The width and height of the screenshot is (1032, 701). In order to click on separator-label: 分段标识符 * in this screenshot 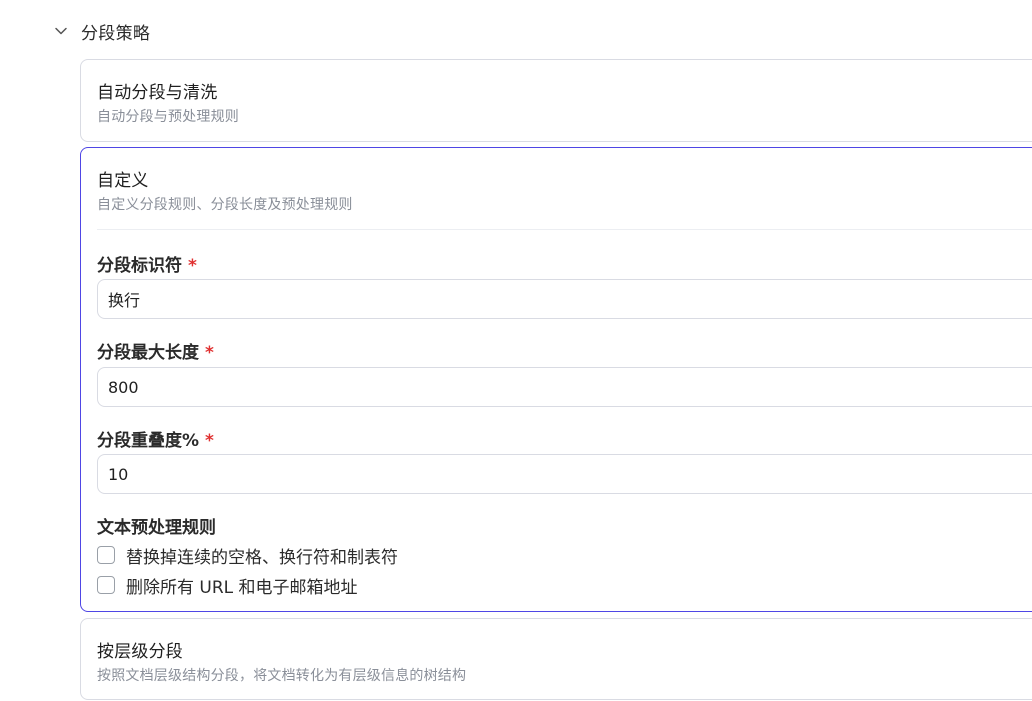, I will do `click(147, 266)`.